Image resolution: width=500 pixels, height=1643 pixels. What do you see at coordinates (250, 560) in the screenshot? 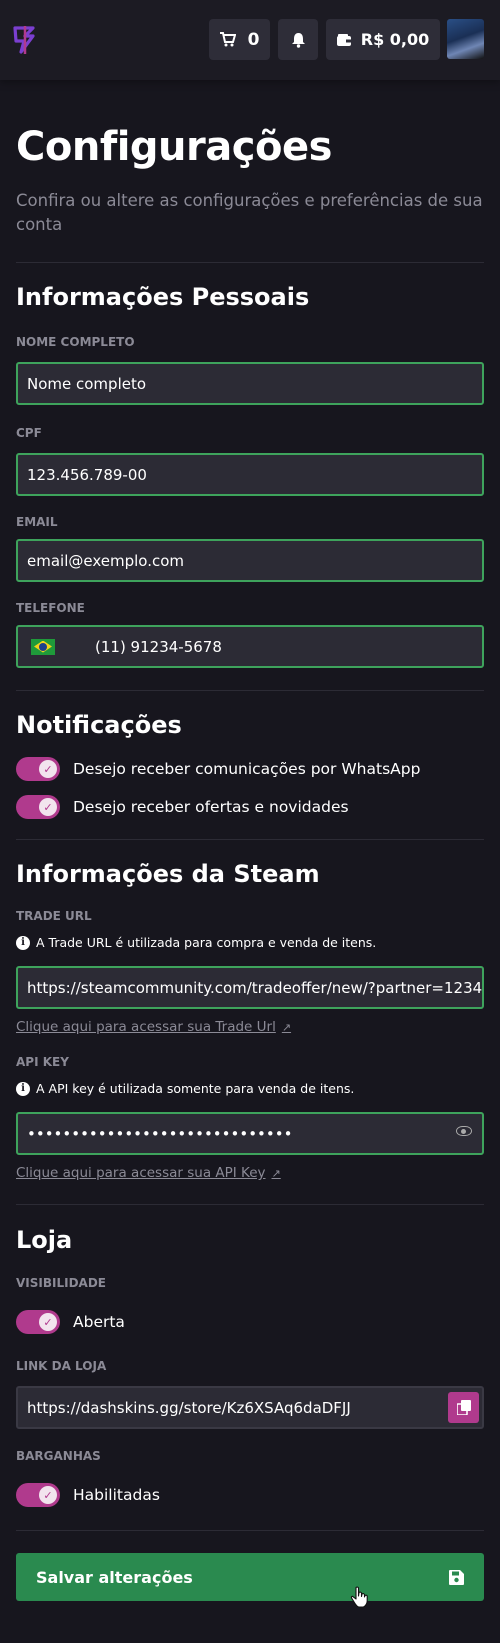
I see `email-input: email@exemplo.com` at bounding box center [250, 560].